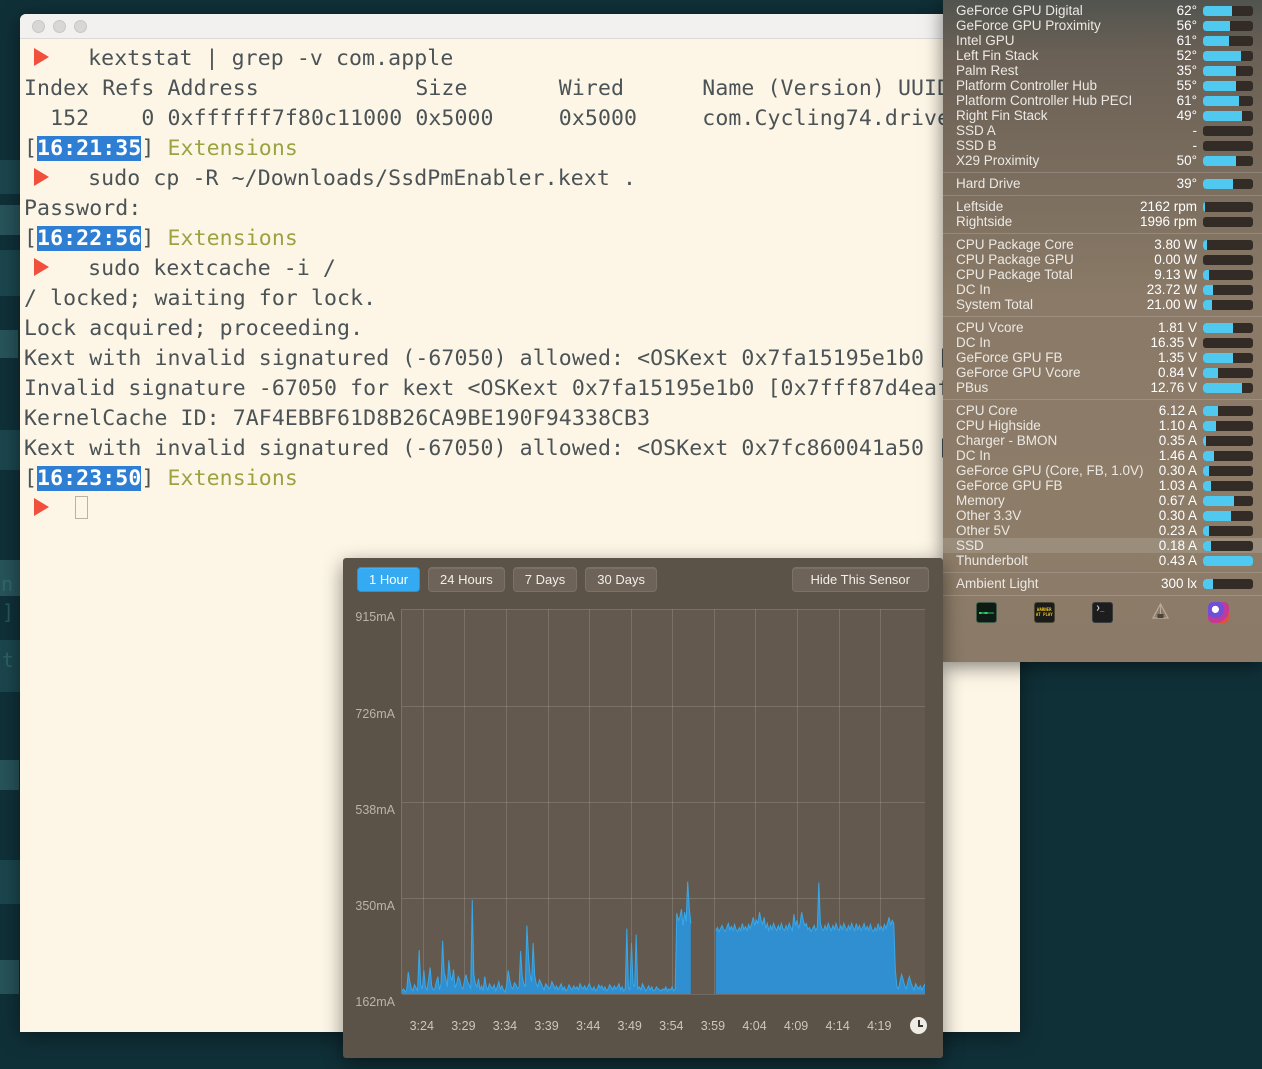  What do you see at coordinates (1177, 410) in the screenshot?
I see `sensor-value: 6.12 A` at bounding box center [1177, 410].